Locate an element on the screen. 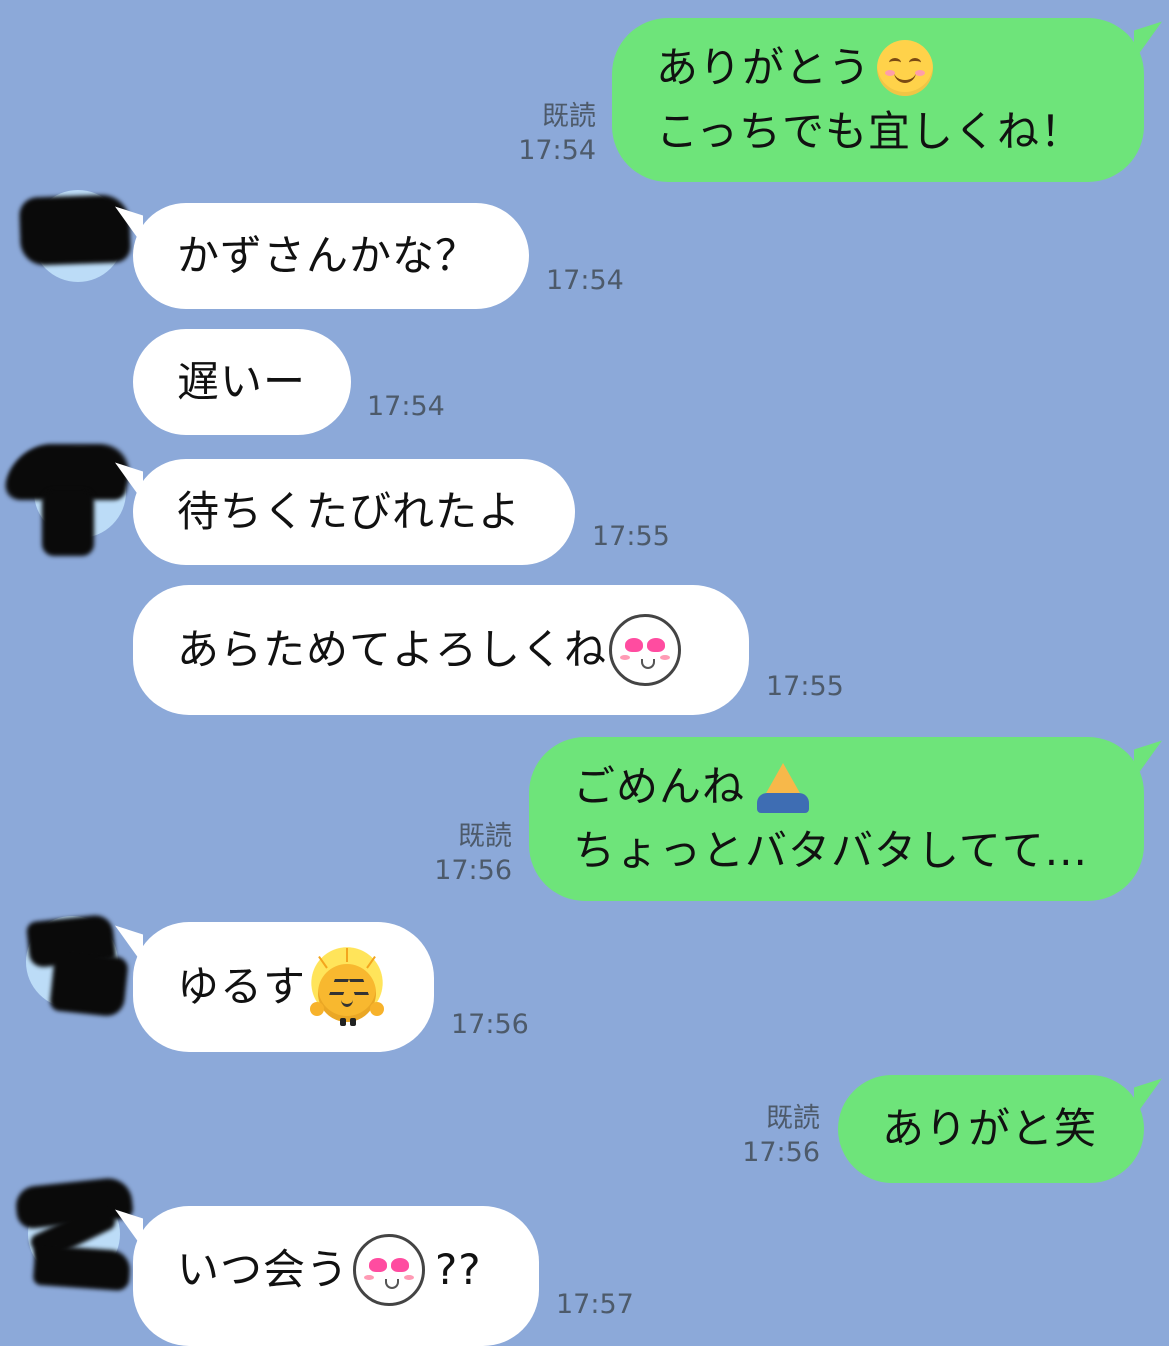 This screenshot has width=1169, height=1346. message-bubble-outgoing: ありがとう こっちでも宜しくね！ is located at coordinates (887, 100).